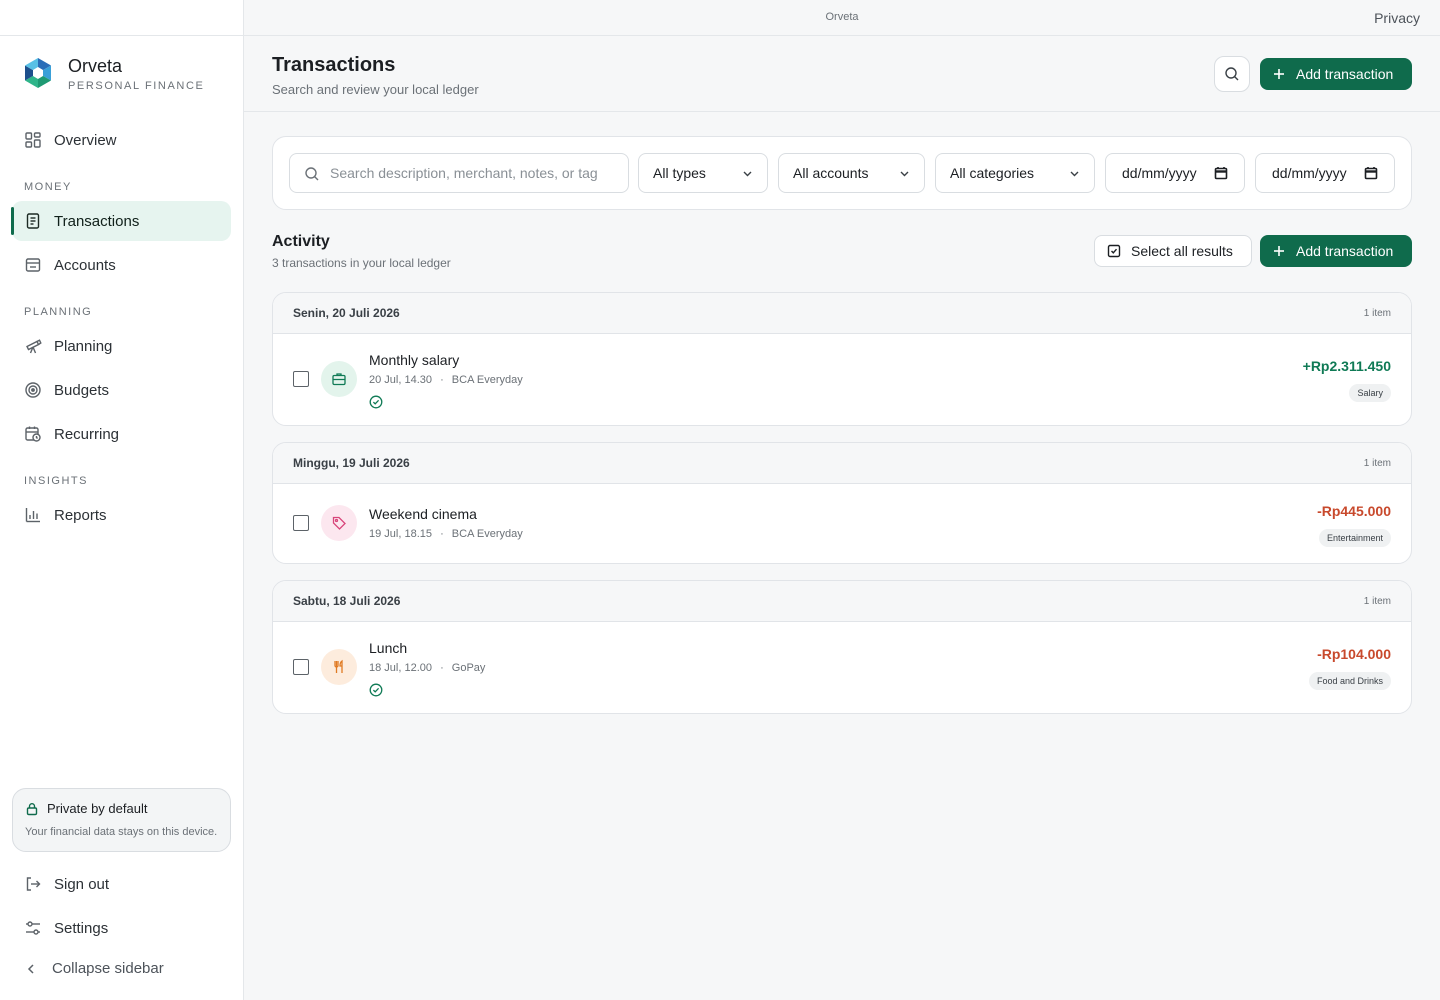  I want to click on transaction-account: GoPay, so click(468, 668).